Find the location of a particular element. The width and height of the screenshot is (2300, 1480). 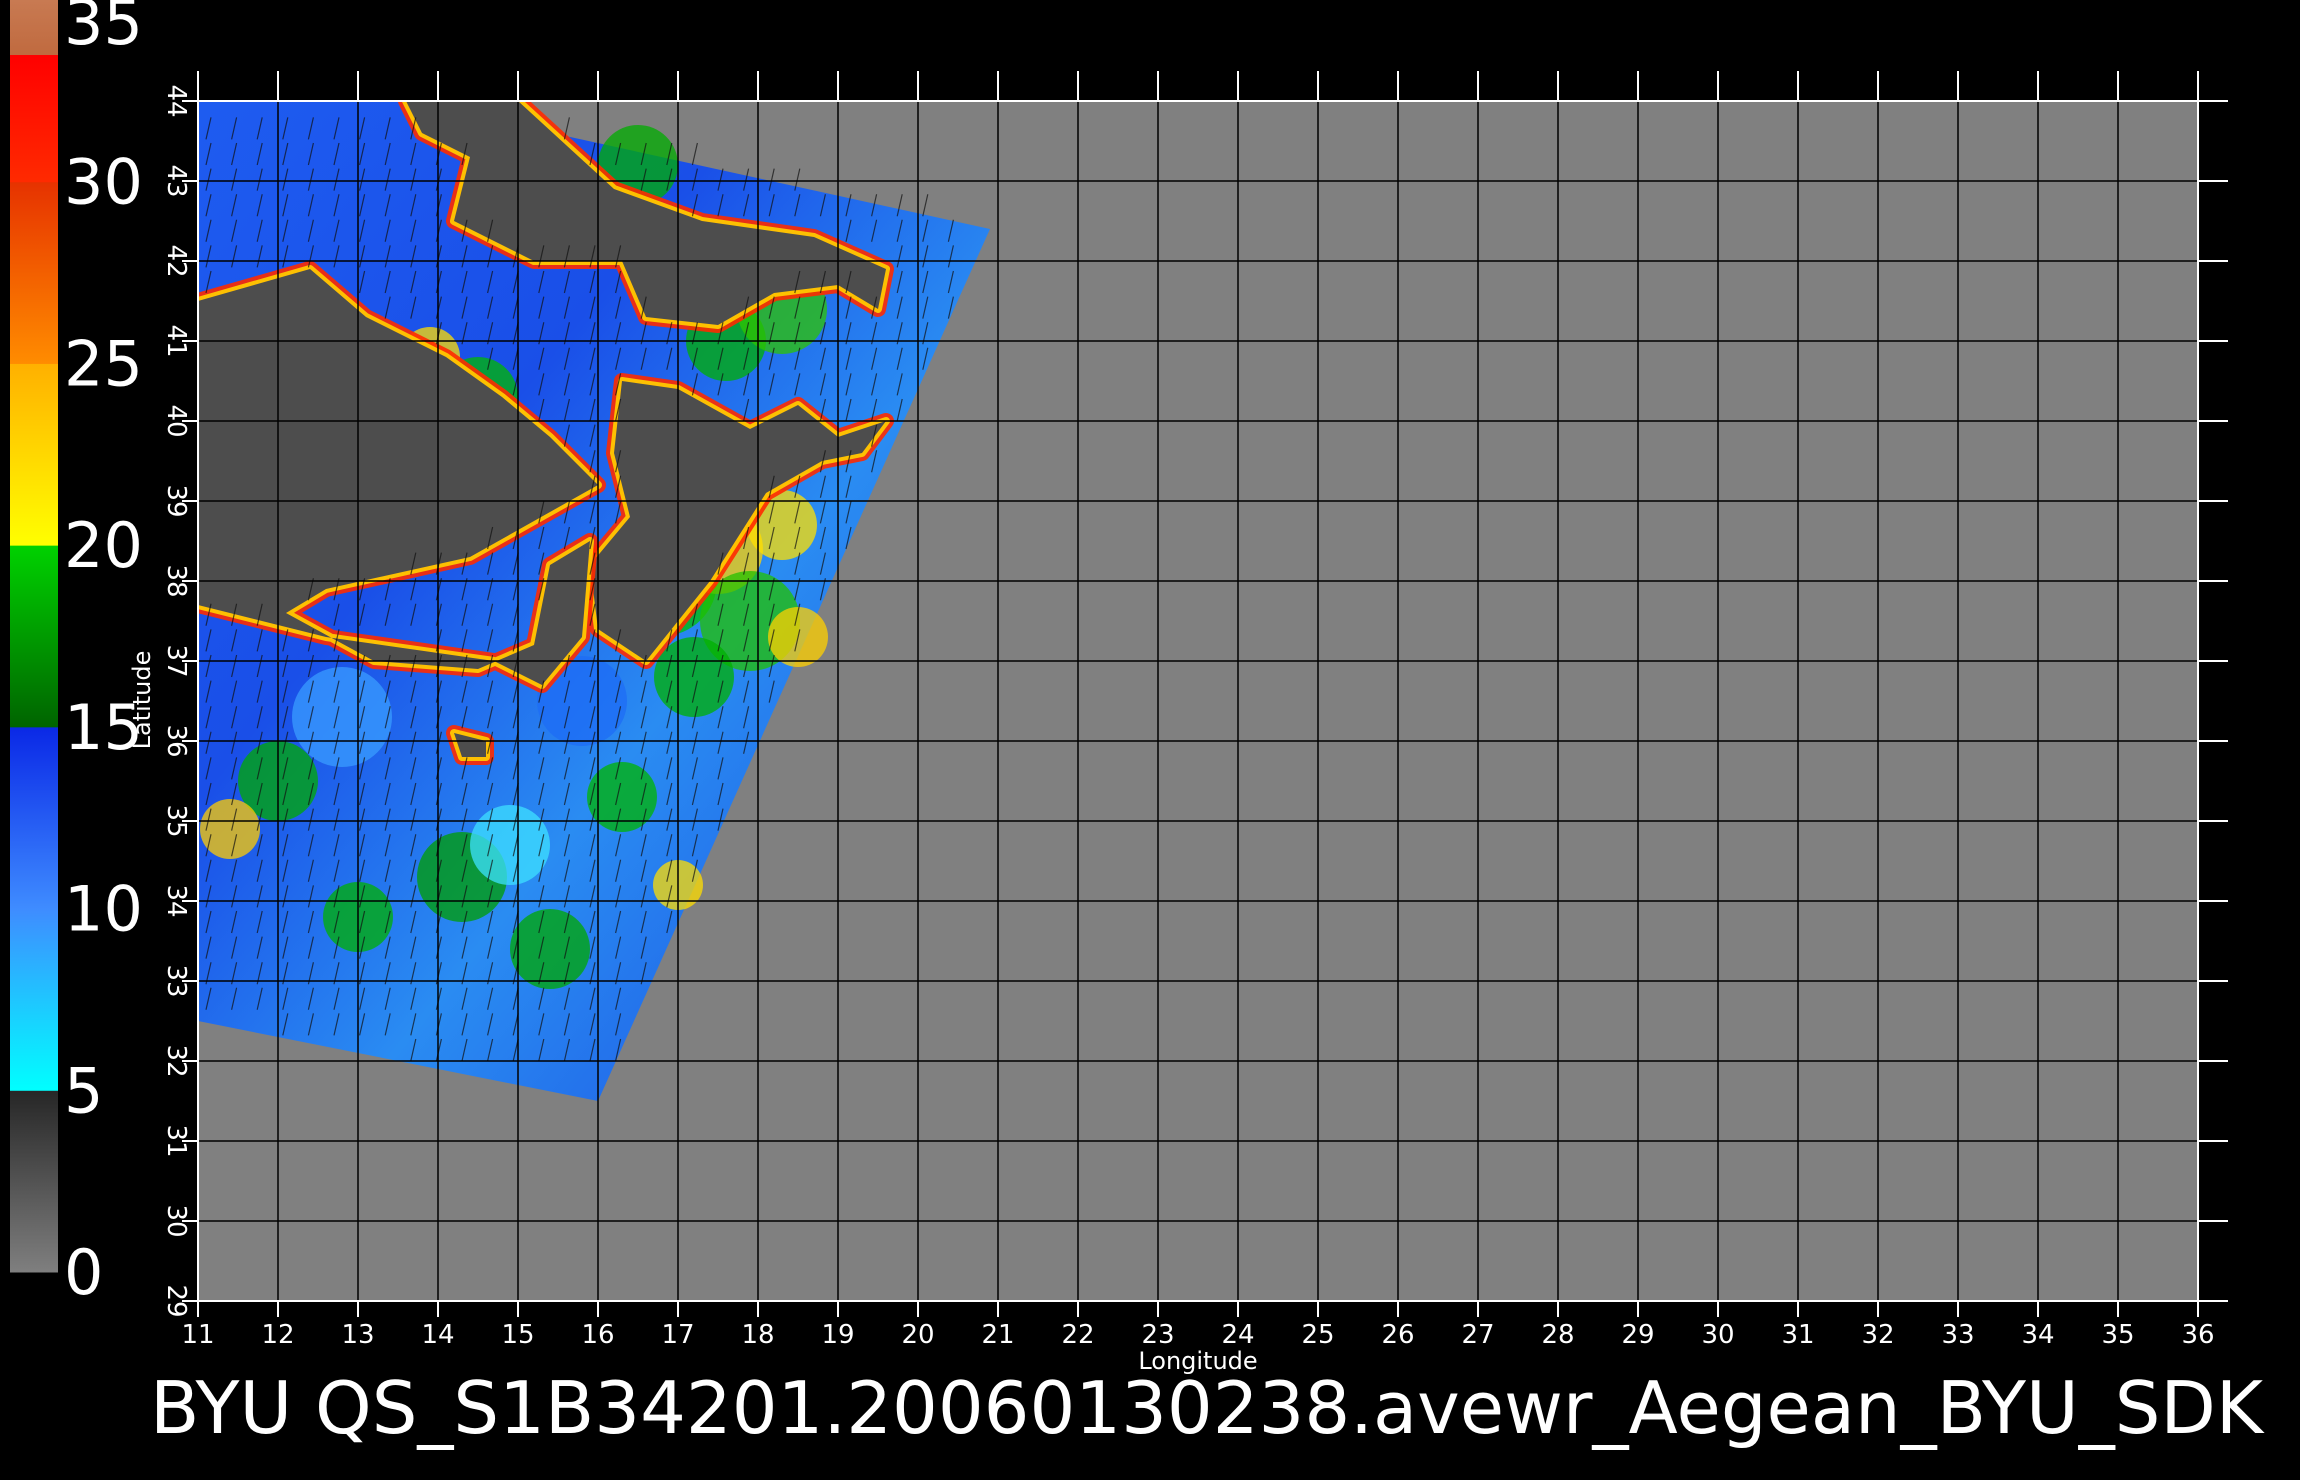

x-tick-label: 15 is located at coordinates (517, 1335).